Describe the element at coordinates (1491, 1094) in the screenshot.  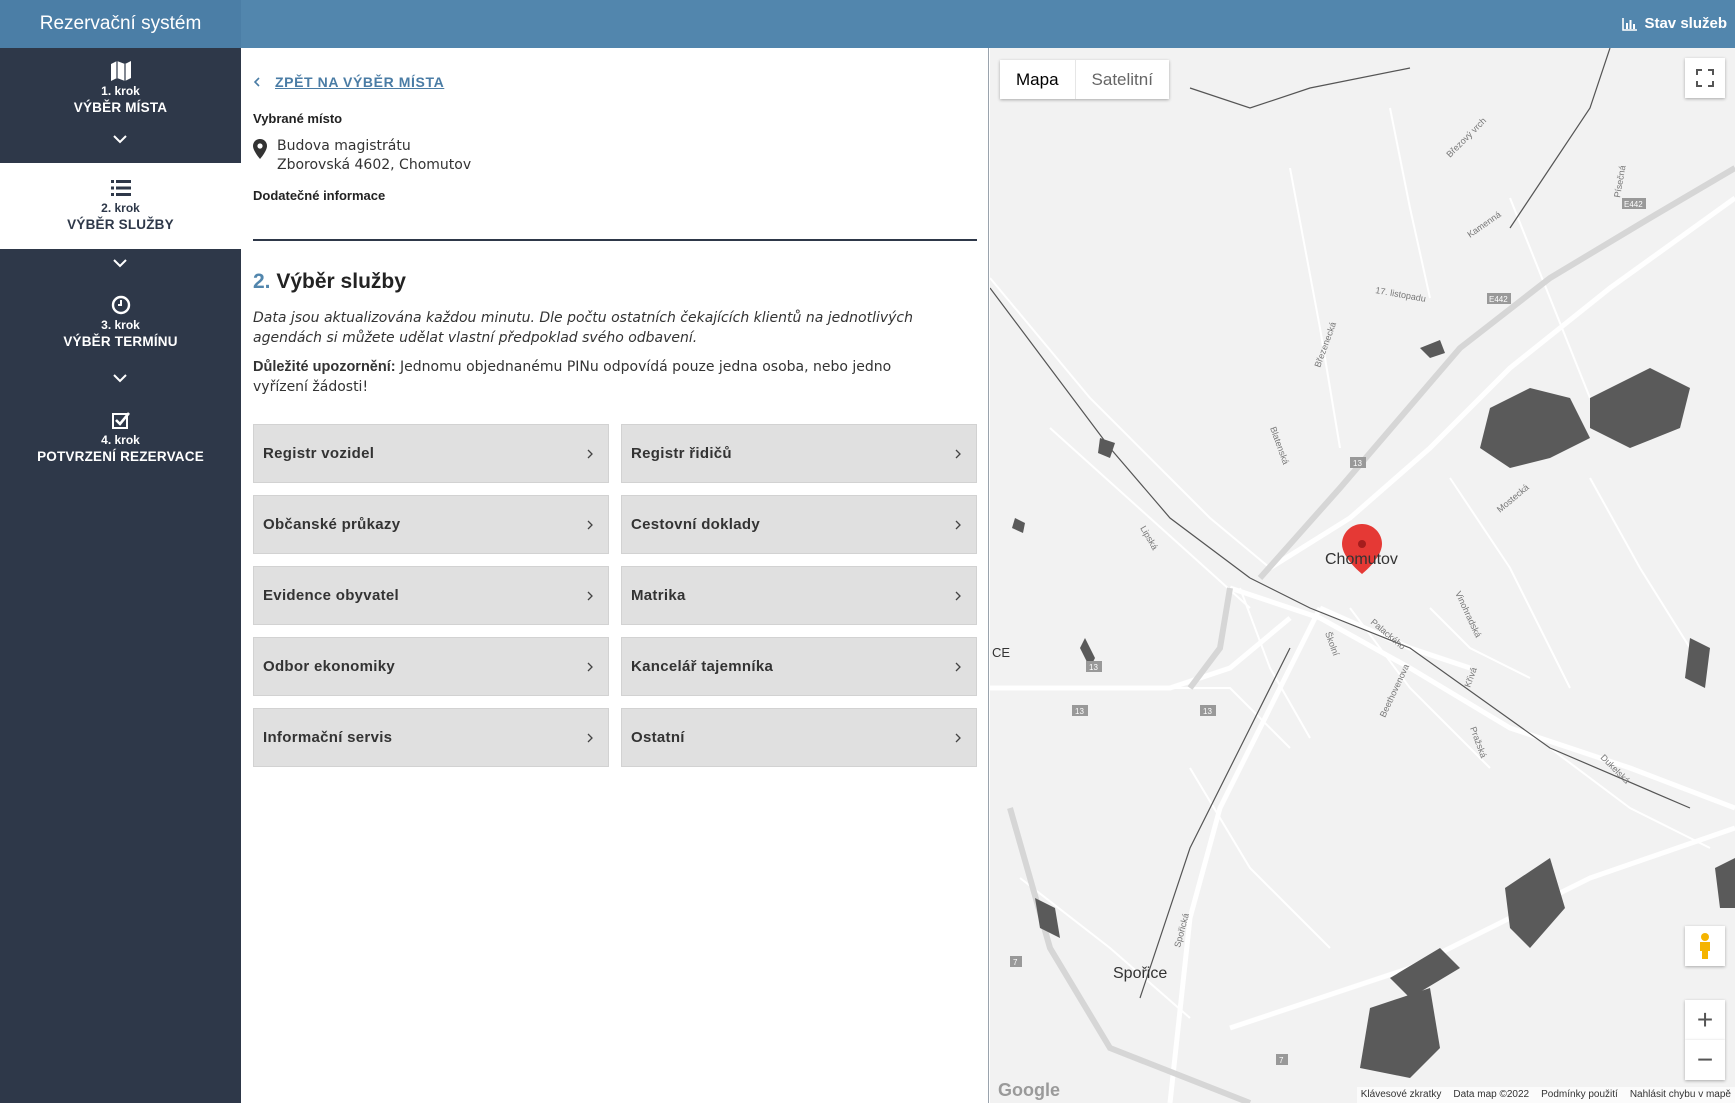
I see `map-data-text: Data map ©2022` at that location.